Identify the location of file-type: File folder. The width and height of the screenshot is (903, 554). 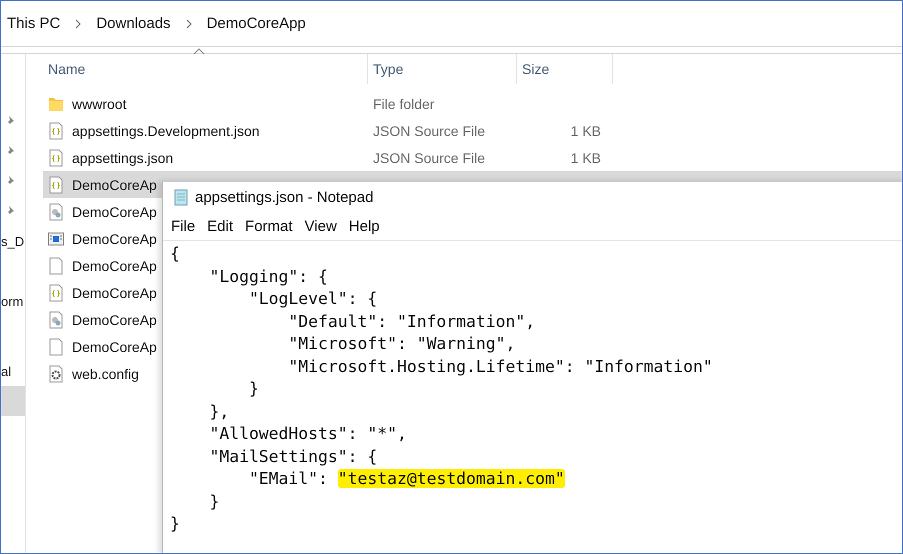
(404, 104).